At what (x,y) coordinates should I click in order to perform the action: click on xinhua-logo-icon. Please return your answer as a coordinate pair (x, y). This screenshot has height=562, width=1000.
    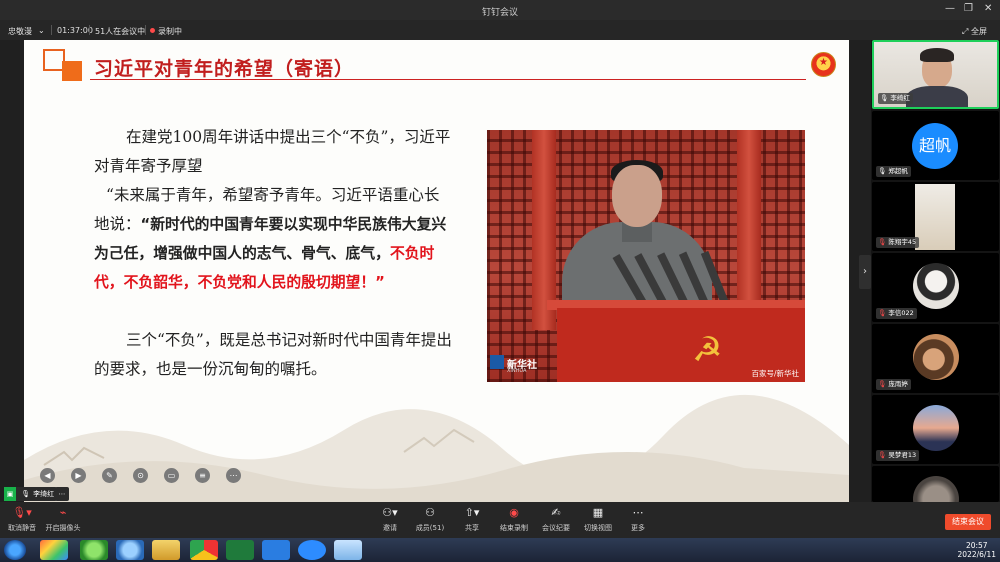
    Looking at the image, I should click on (497, 362).